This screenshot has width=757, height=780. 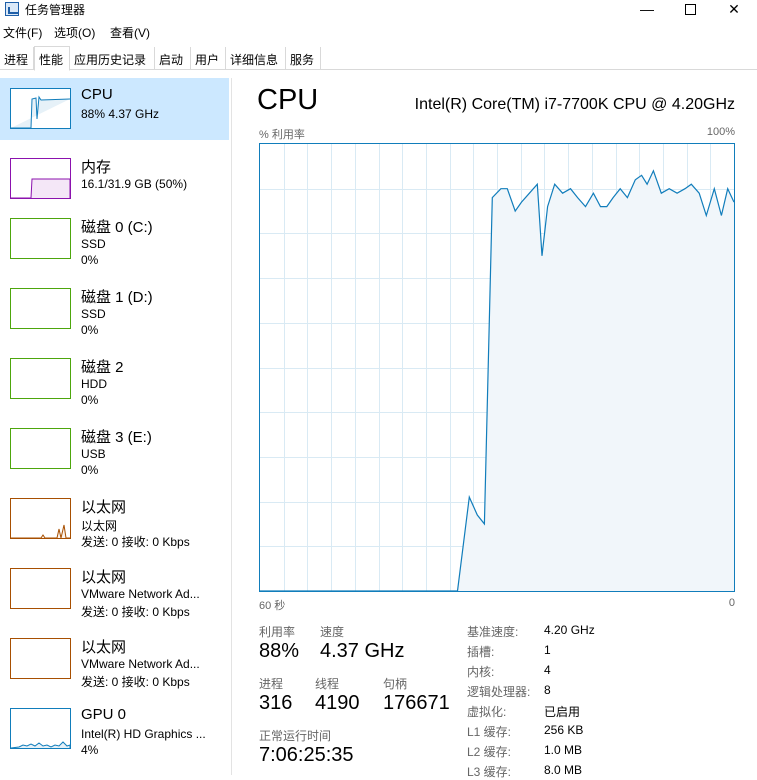 I want to click on sidebar-subtitle: 以太网, so click(x=99, y=526).